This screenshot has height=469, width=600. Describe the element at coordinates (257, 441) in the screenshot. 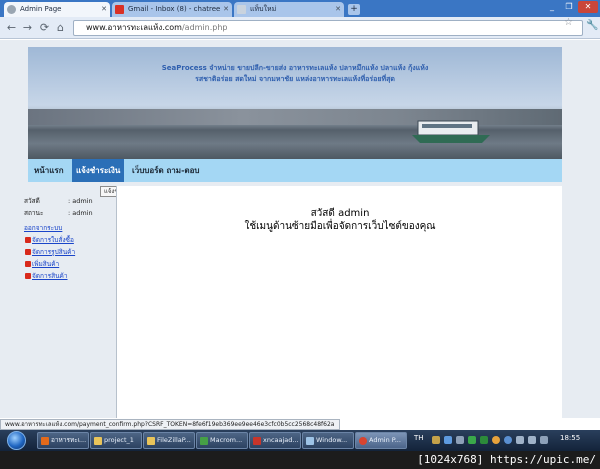

I see `filezilla-icon` at that location.